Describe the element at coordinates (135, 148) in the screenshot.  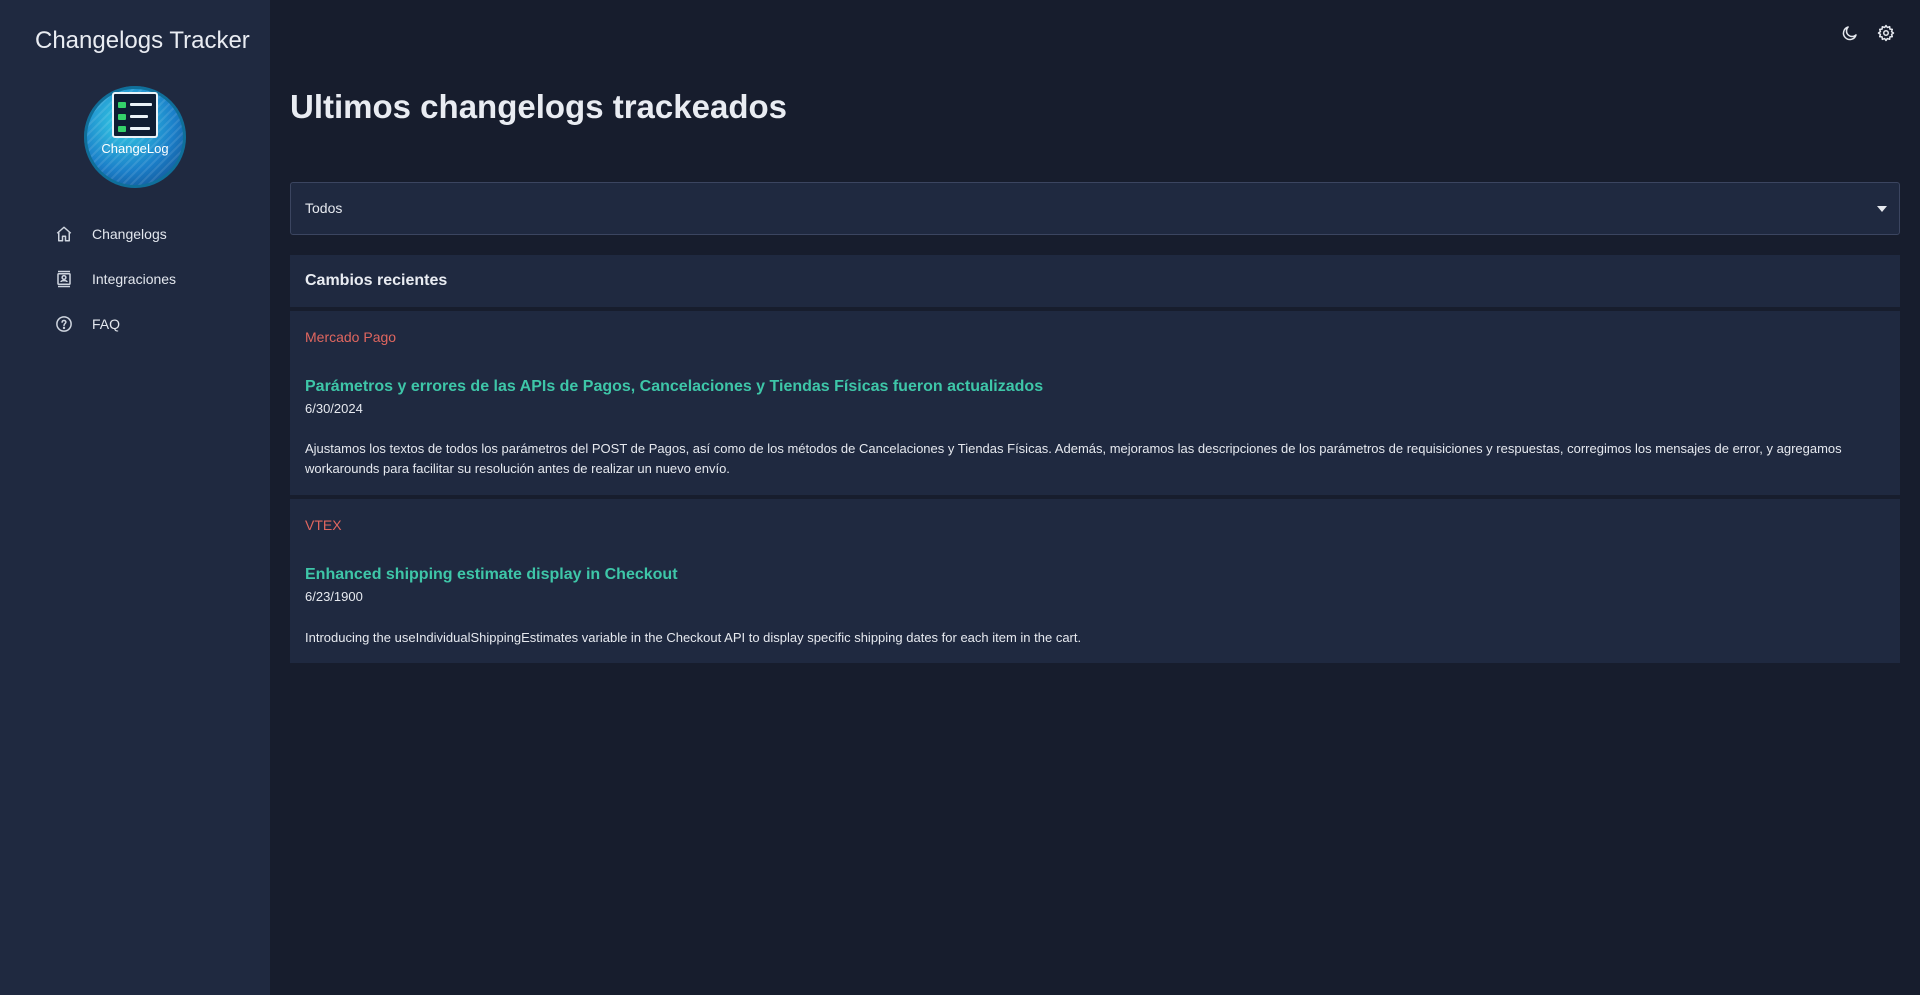
I see `logo-text: ChangeLog` at that location.